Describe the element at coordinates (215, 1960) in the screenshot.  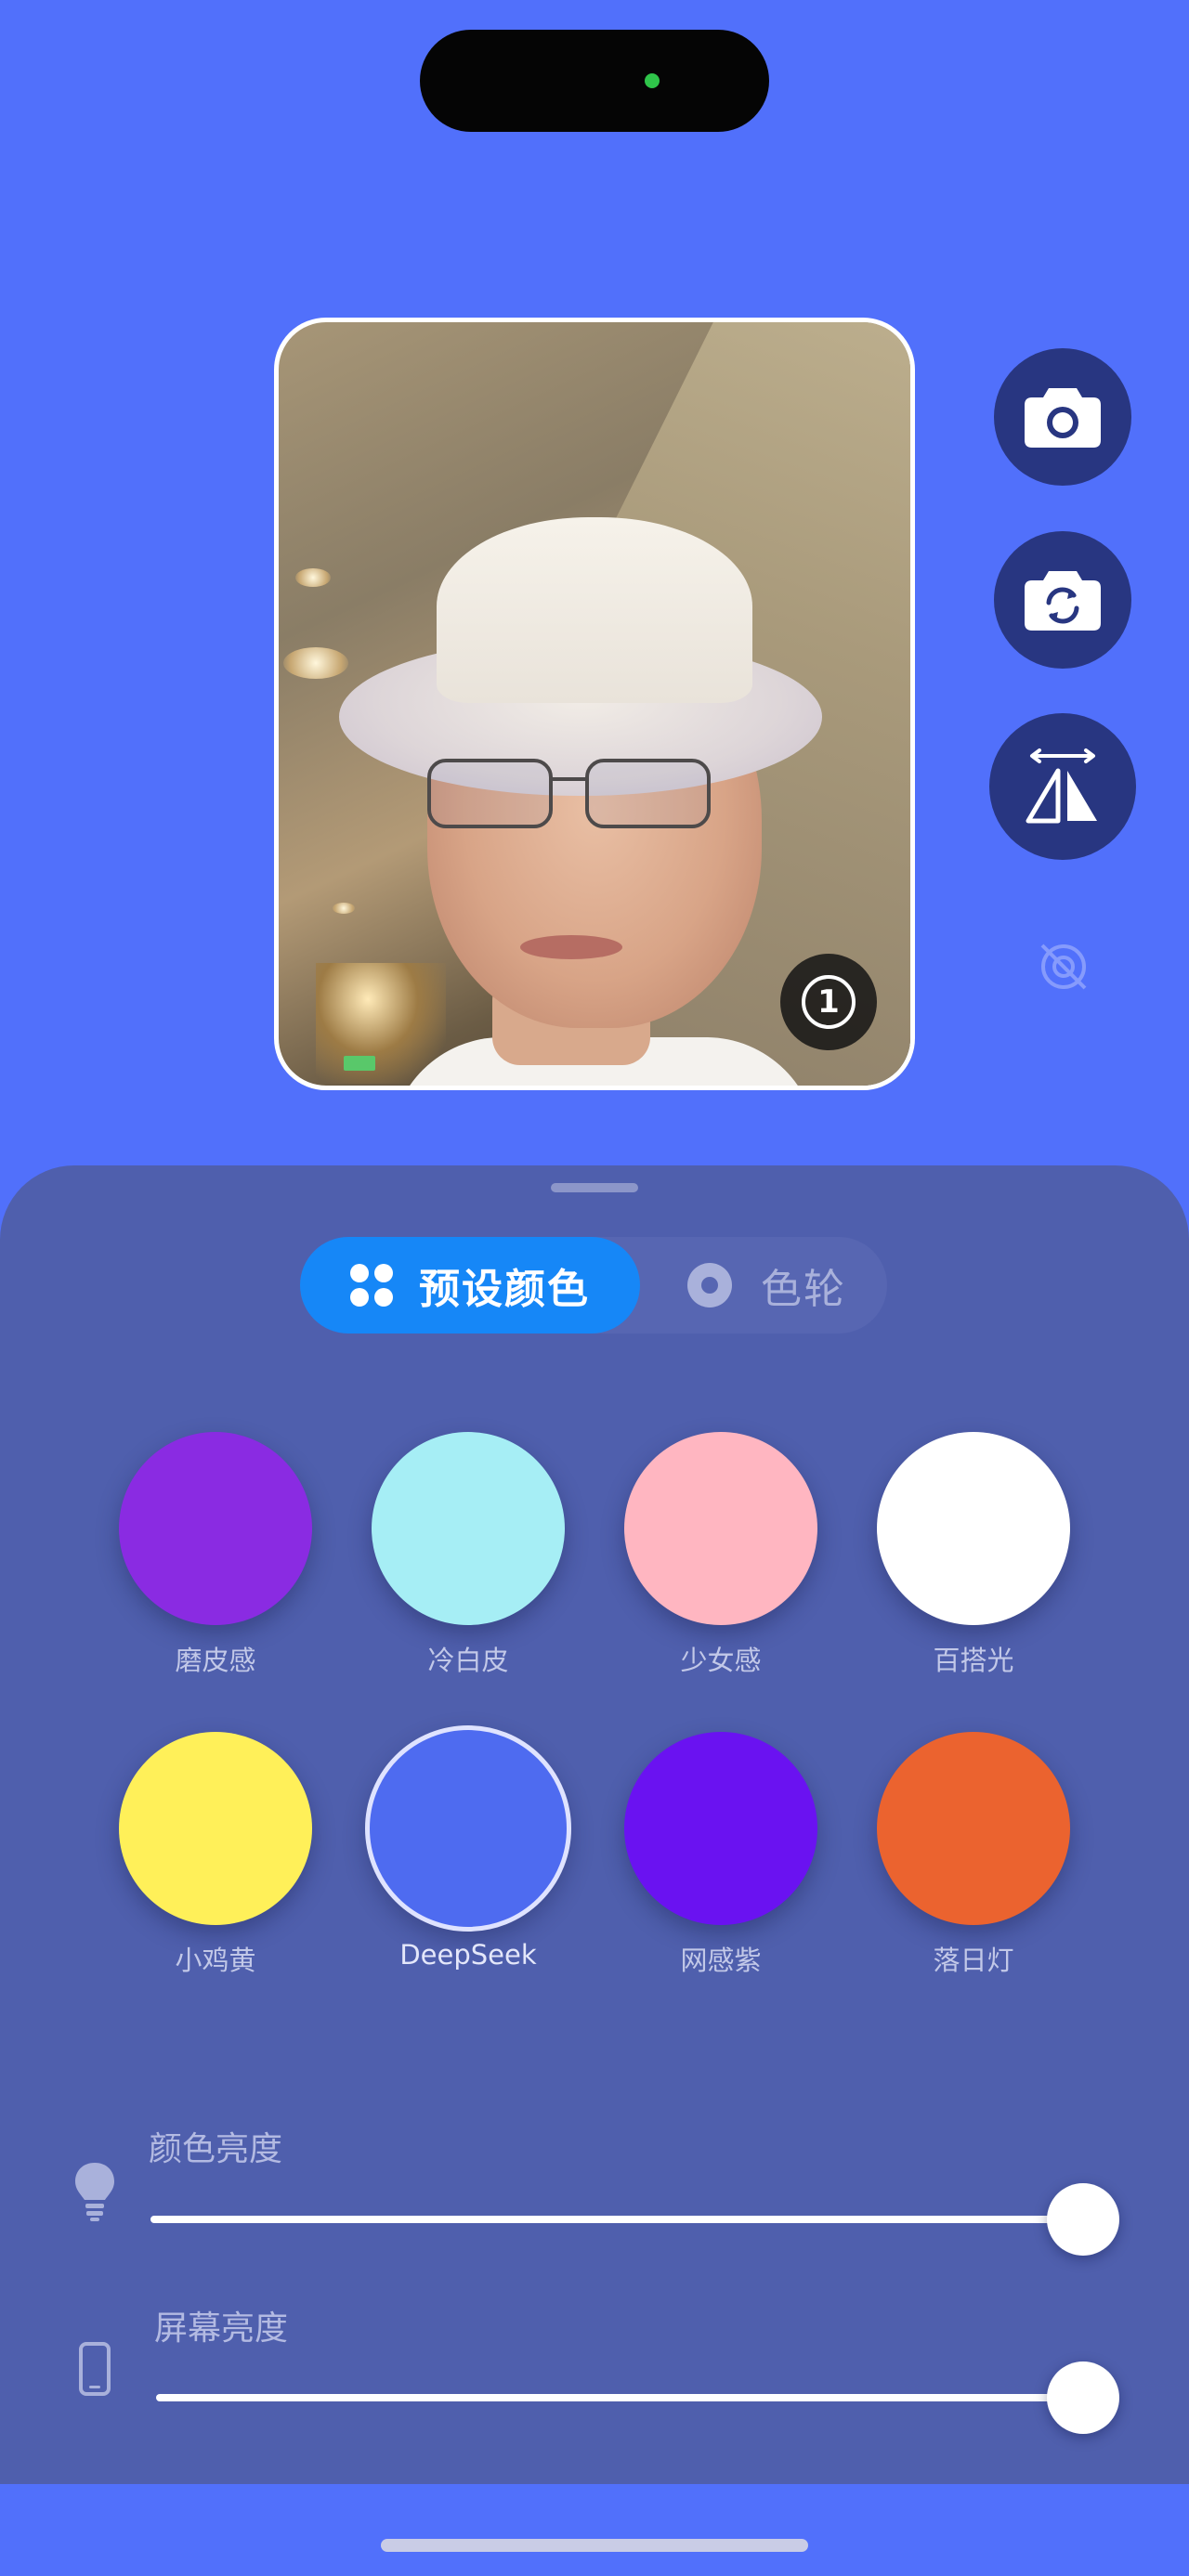
I see `swatch-label: 小鸡黄` at that location.